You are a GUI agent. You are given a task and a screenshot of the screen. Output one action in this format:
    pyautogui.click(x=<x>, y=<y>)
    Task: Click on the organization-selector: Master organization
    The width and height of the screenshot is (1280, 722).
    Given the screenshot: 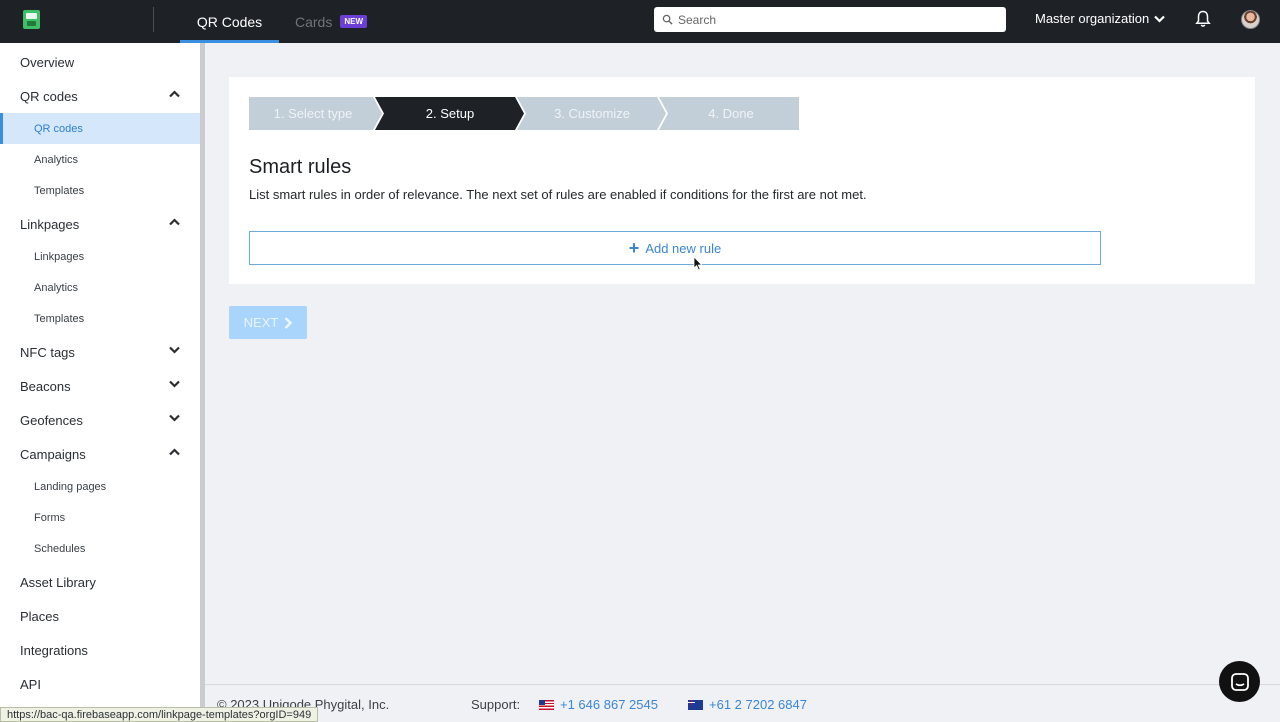 What is the action you would take?
    pyautogui.click(x=1100, y=18)
    